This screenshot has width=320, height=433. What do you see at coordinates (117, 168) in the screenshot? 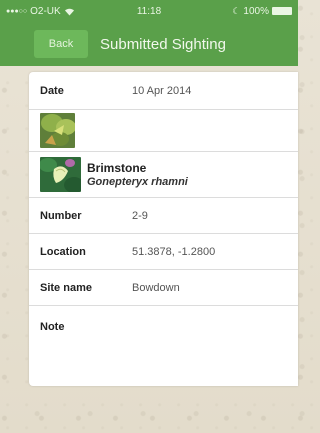
I see `species-common-name: Brimstone` at bounding box center [117, 168].